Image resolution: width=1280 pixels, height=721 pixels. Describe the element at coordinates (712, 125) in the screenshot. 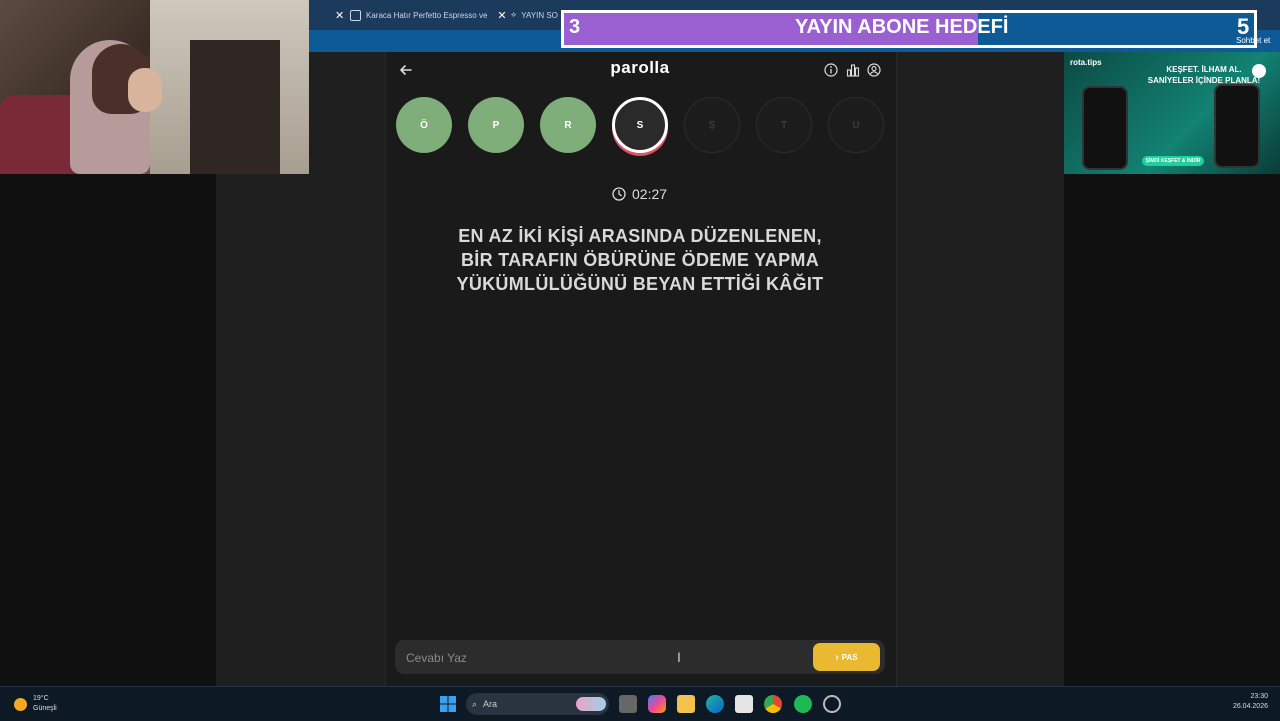

I see `letter-circle-sh: Ş` at that location.